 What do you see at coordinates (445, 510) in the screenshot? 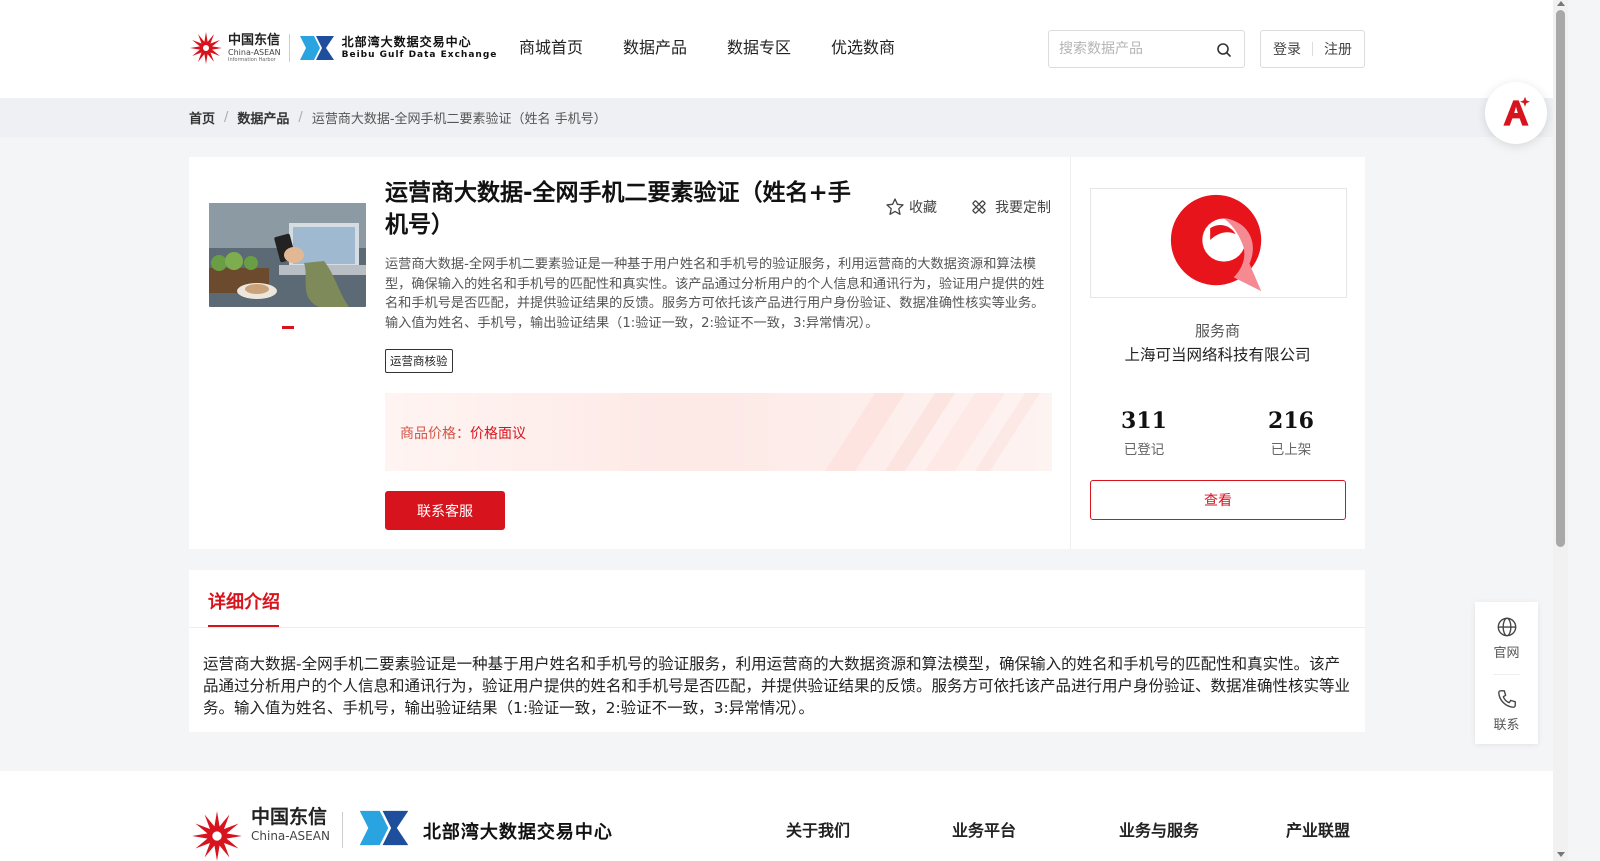
I see `contact-service-button: 联系客服` at bounding box center [445, 510].